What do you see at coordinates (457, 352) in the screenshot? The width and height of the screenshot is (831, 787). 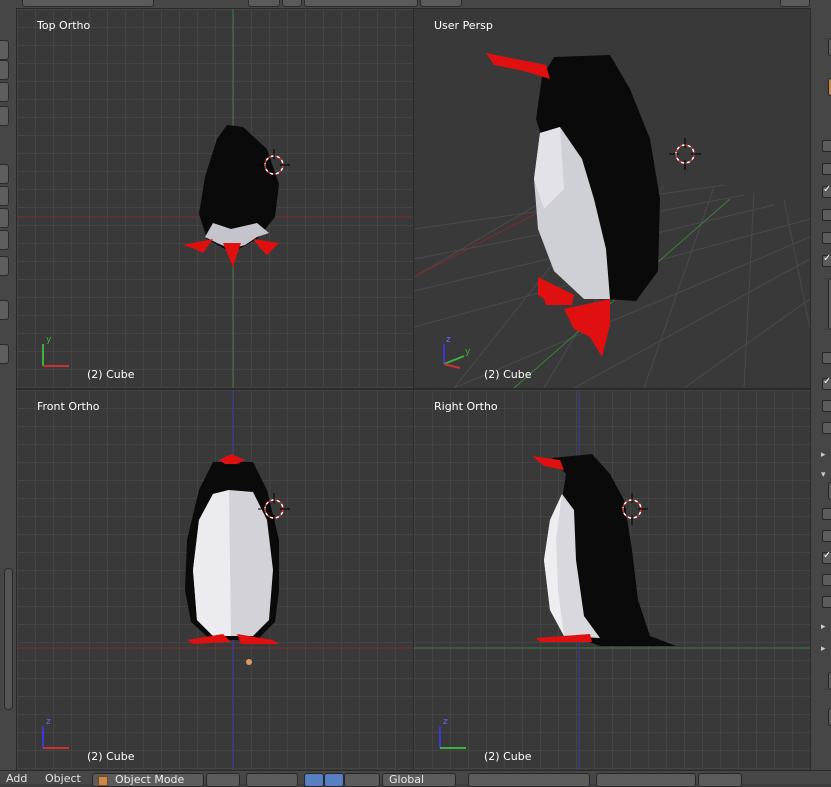 I see `axis-gizmo-icon: z y` at bounding box center [457, 352].